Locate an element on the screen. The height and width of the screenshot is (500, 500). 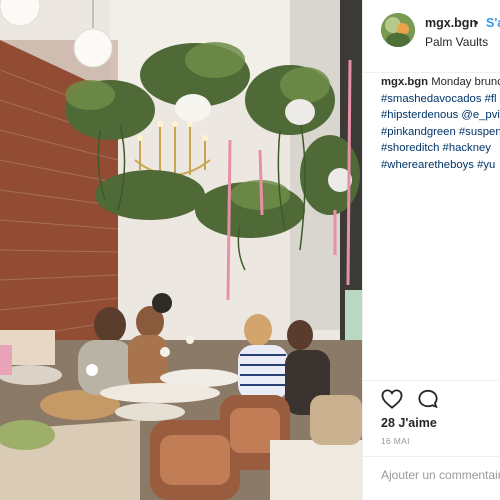
caption-line-1: mgx.bgn Monday brunch is located at coordinates (440, 82).